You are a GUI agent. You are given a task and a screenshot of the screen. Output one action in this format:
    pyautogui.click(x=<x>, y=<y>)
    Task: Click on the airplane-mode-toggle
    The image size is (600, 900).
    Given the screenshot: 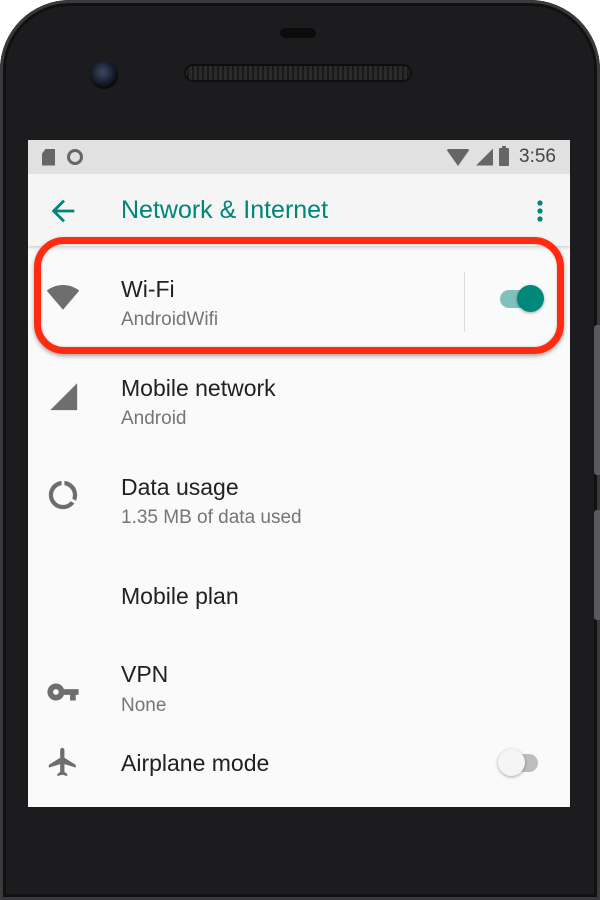 What is the action you would take?
    pyautogui.click(x=518, y=762)
    